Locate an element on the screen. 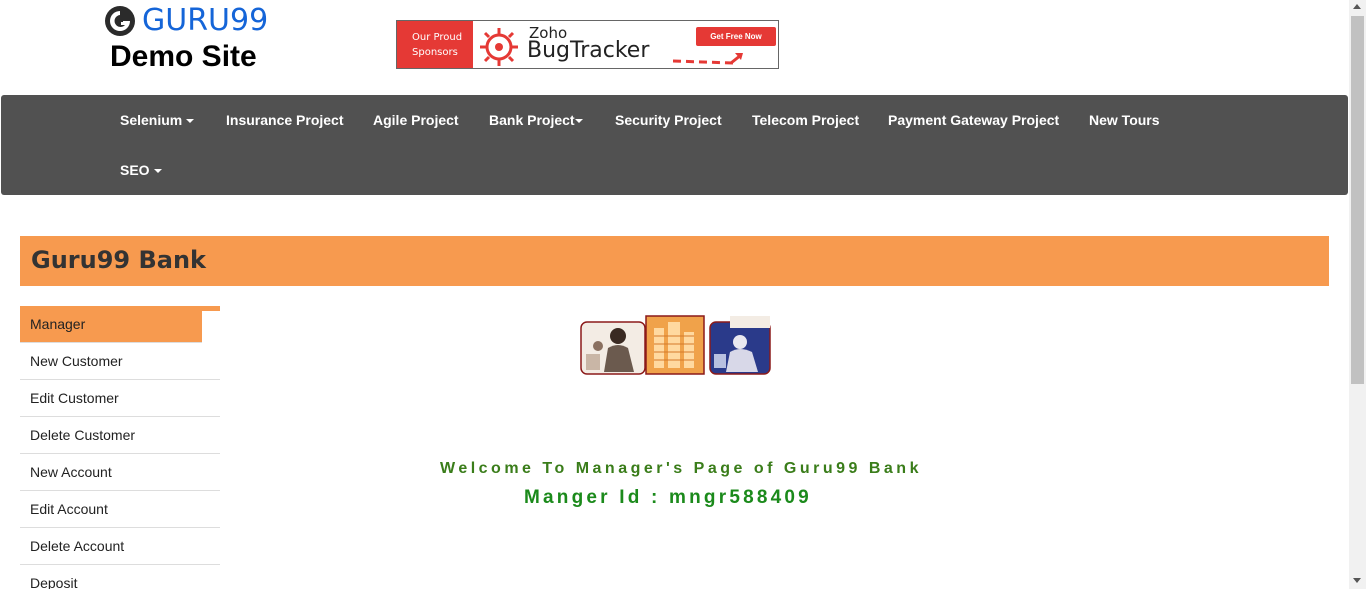  site-subtitle: Demo Site is located at coordinates (183, 56).